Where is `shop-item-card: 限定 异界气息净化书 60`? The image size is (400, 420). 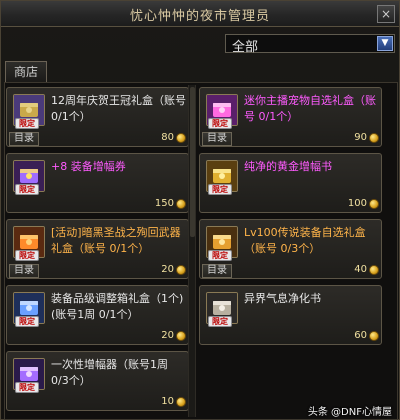
shop-item-card: 限定 异界气息净化书 60 is located at coordinates (290, 315).